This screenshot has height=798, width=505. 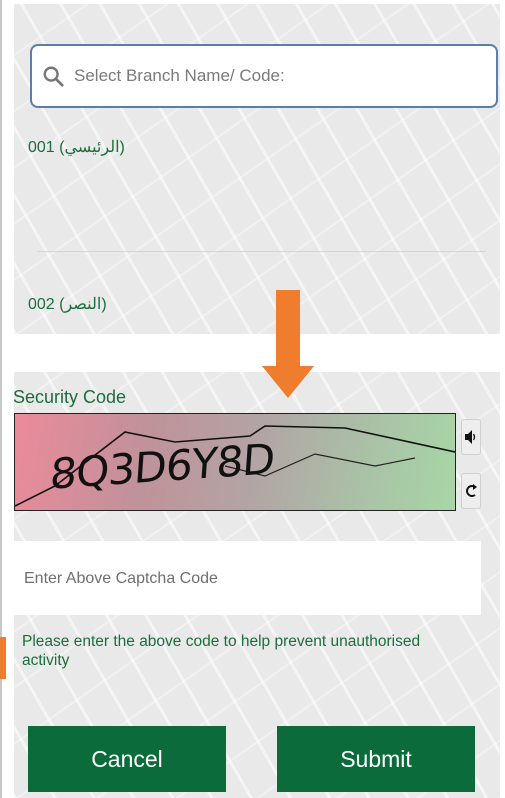 I want to click on captcha-image: 8Q3D6Y8D, so click(x=235, y=462).